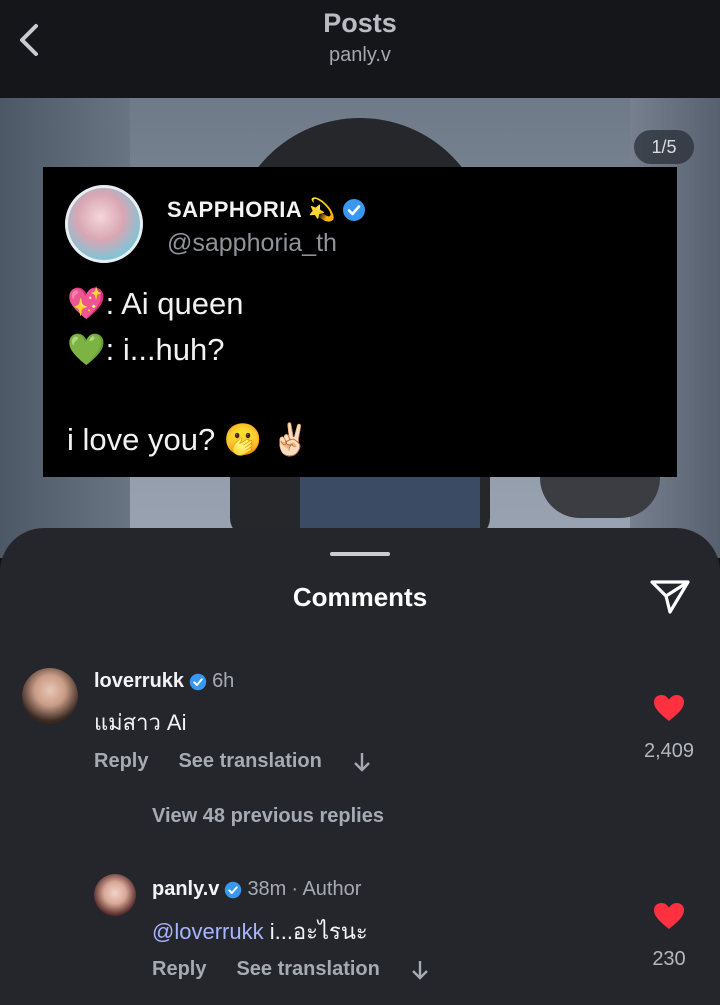 The width and height of the screenshot is (720, 1005). Describe the element at coordinates (326, 889) in the screenshot. I see `author-tag: · Author` at that location.